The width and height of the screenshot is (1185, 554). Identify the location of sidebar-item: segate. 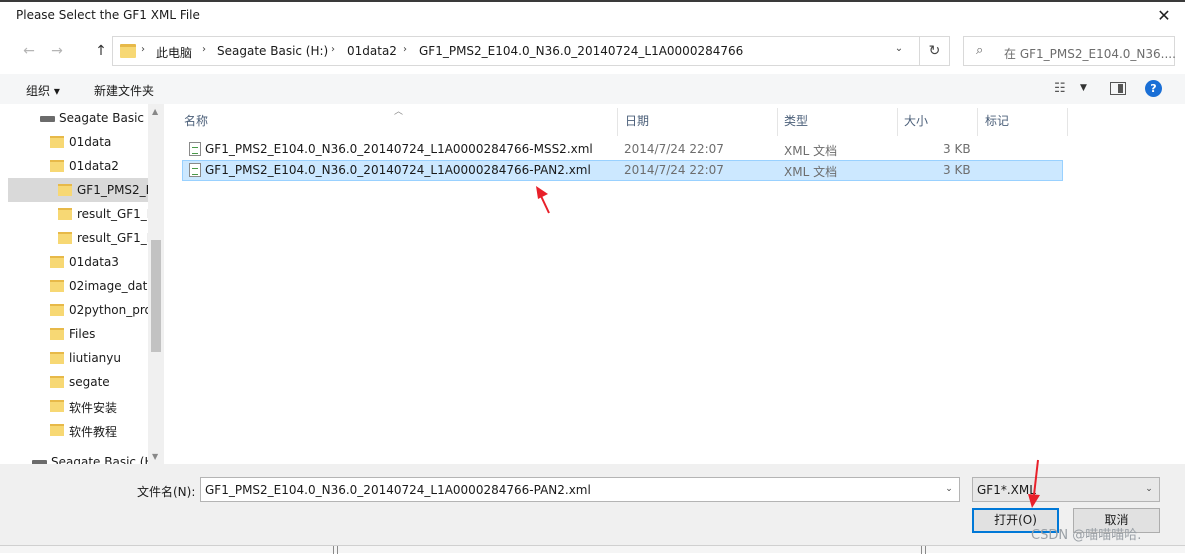
(78, 382).